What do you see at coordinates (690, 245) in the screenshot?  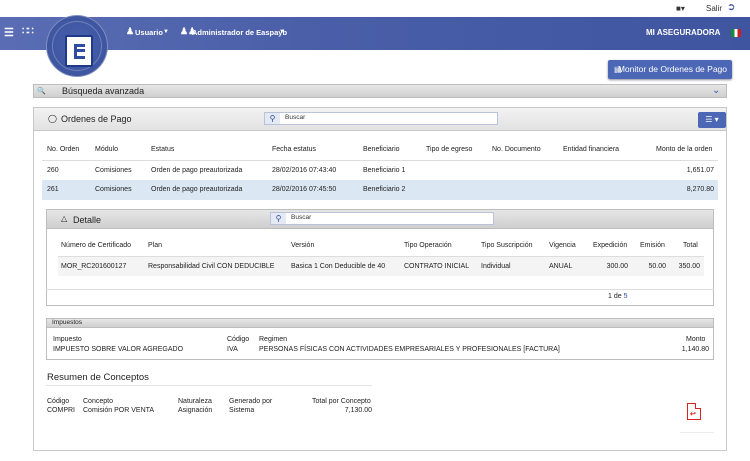 I see `col-header: Total` at bounding box center [690, 245].